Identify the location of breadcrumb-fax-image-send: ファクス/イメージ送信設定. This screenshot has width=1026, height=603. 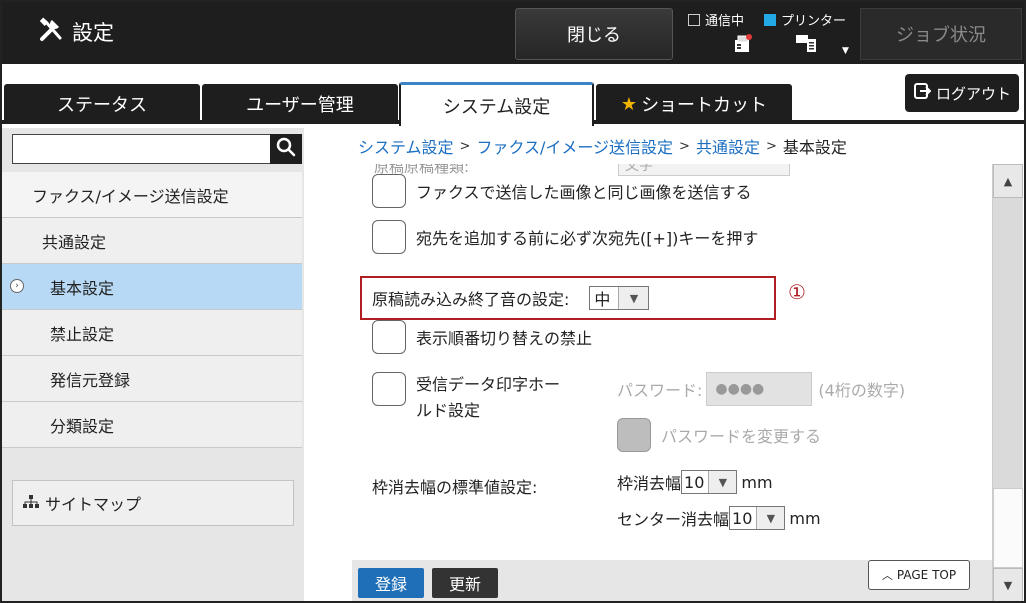
(574, 146).